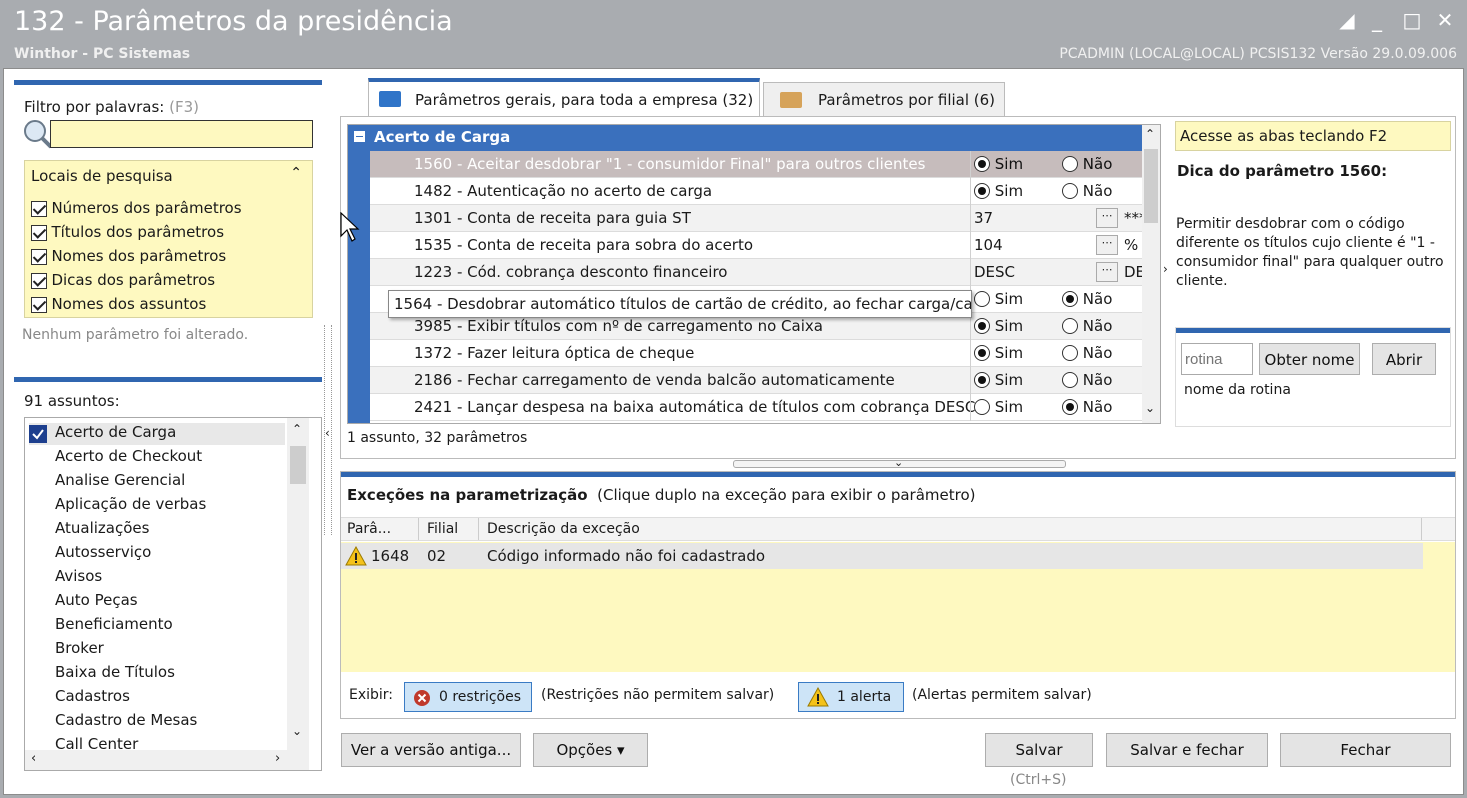 This screenshot has width=1467, height=798. What do you see at coordinates (1165, 269) in the screenshot?
I see `expand-right-icon: ›` at bounding box center [1165, 269].